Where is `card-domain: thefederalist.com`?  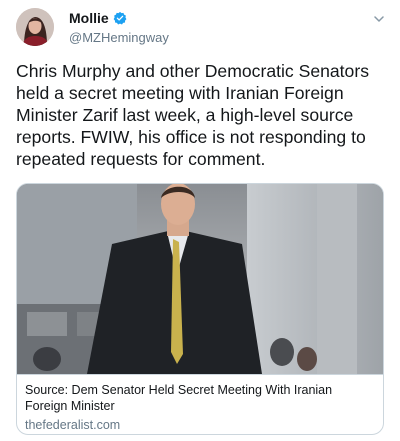
card-domain: thefederalist.com is located at coordinates (200, 425).